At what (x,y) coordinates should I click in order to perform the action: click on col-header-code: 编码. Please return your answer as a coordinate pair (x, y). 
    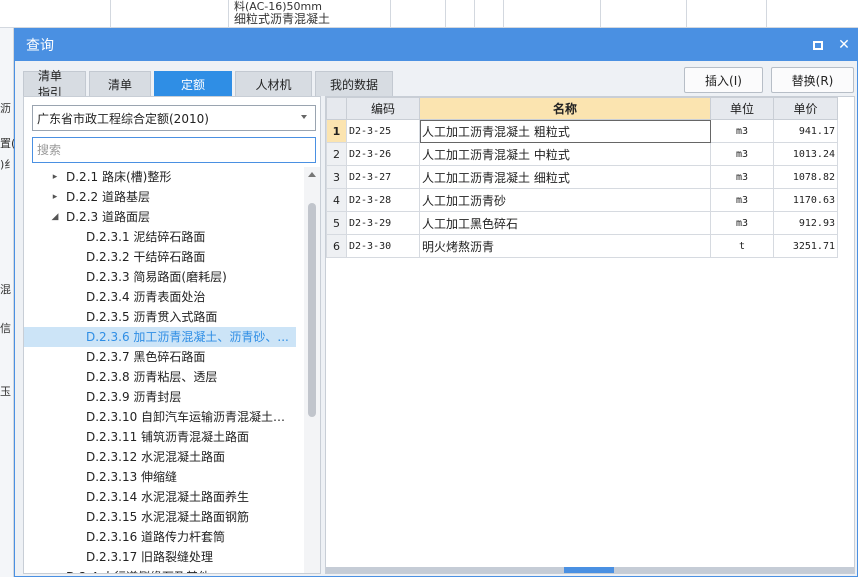
    Looking at the image, I should click on (383, 108).